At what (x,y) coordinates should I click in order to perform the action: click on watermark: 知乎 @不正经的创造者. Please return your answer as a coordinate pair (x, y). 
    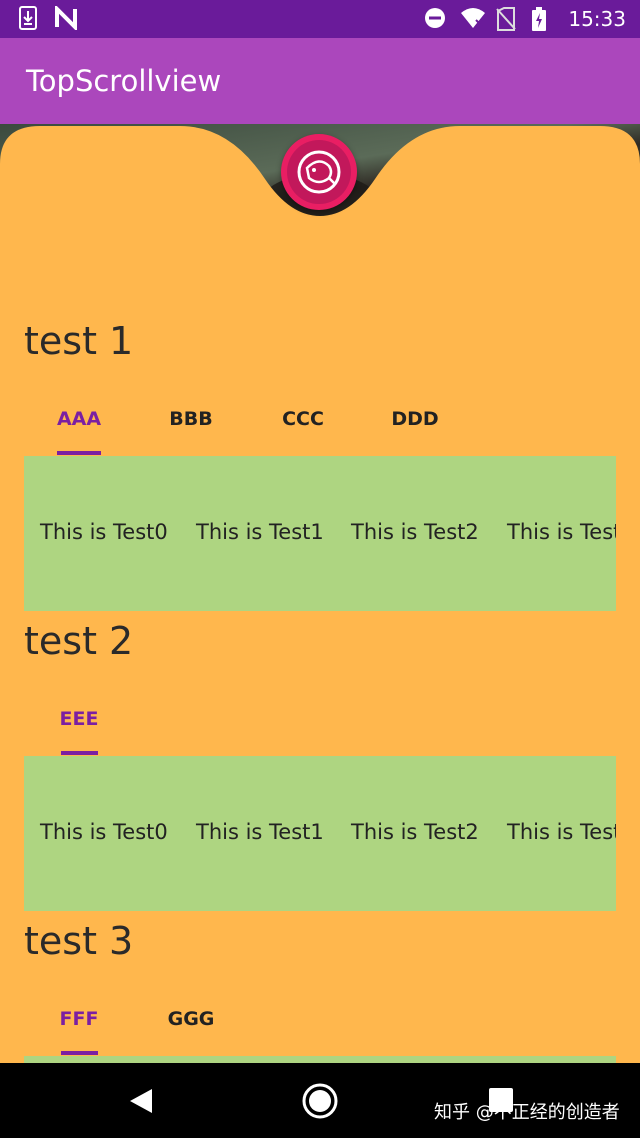
    Looking at the image, I should click on (527, 1112).